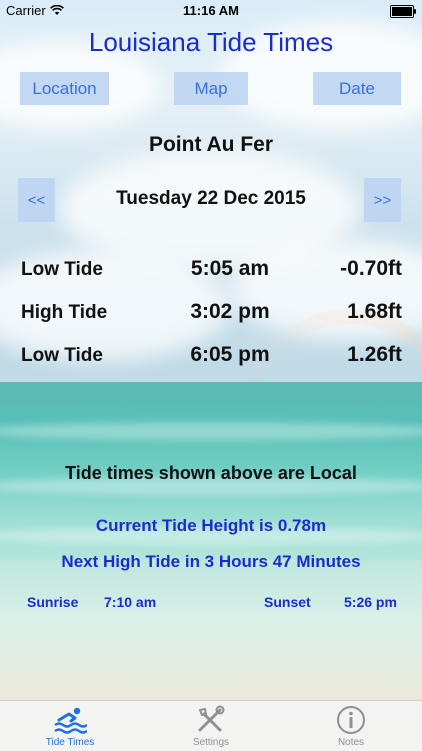 The image size is (422, 751). What do you see at coordinates (211, 42) in the screenshot?
I see `app-title: Louisiana Tide Times` at bounding box center [211, 42].